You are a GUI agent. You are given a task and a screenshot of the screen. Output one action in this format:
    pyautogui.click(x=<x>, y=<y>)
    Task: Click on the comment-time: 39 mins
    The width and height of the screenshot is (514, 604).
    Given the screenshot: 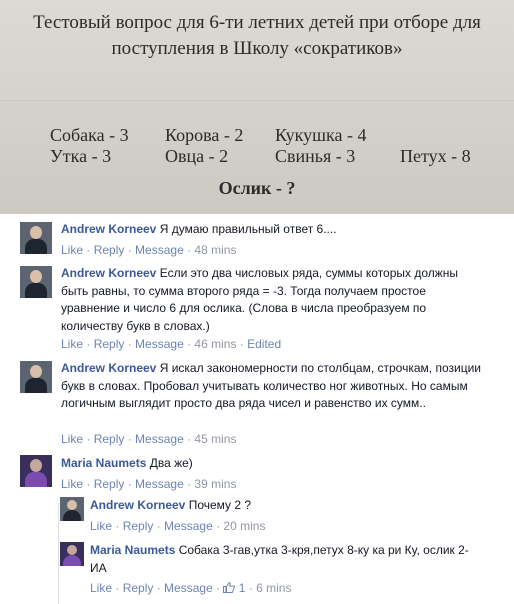 What is the action you would take?
    pyautogui.click(x=215, y=484)
    